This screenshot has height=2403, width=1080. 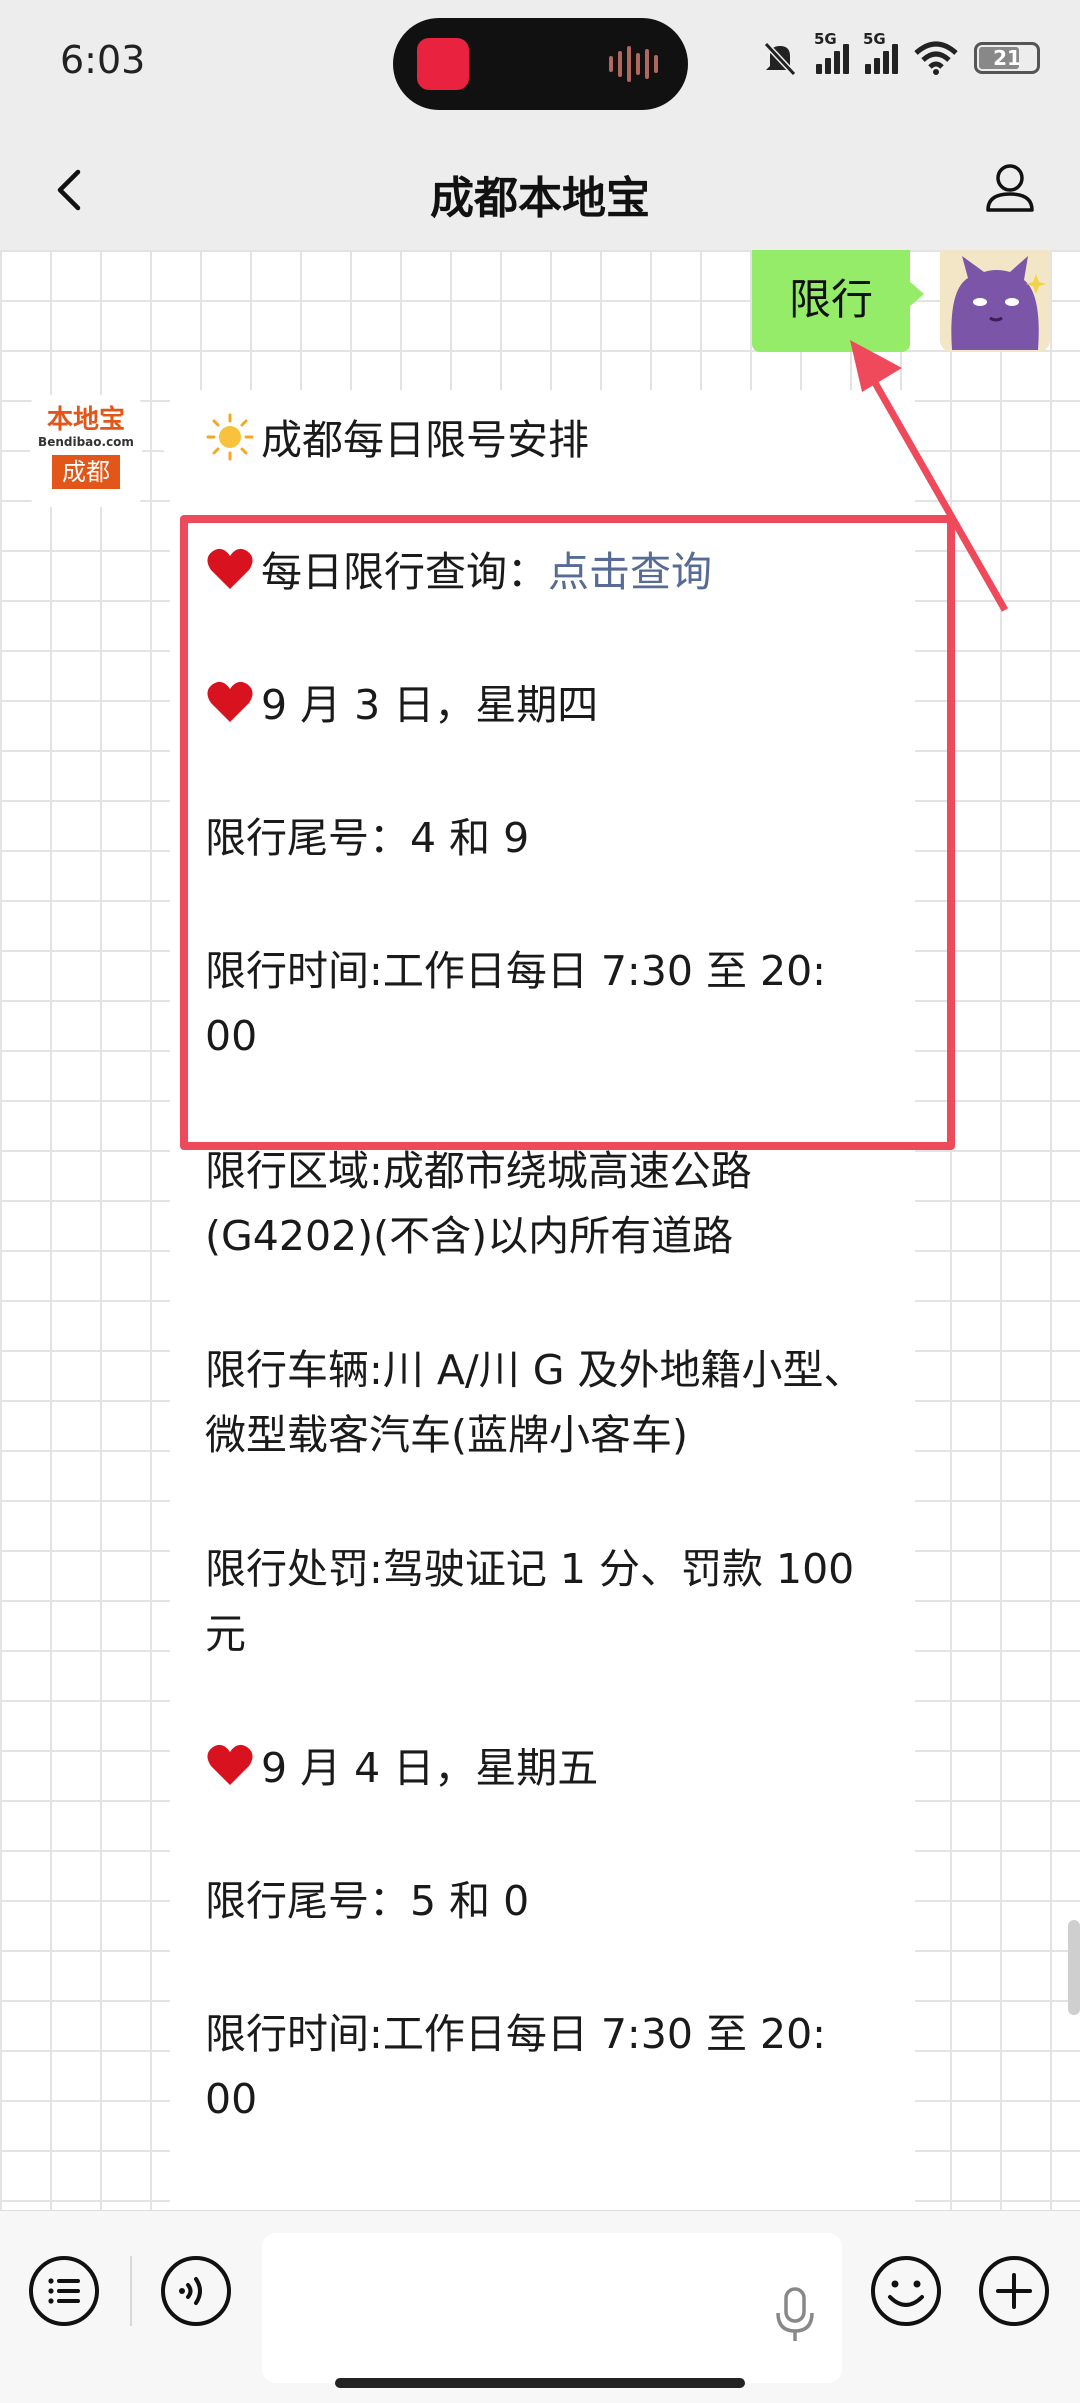 I want to click on clock: 6:03, so click(x=103, y=60).